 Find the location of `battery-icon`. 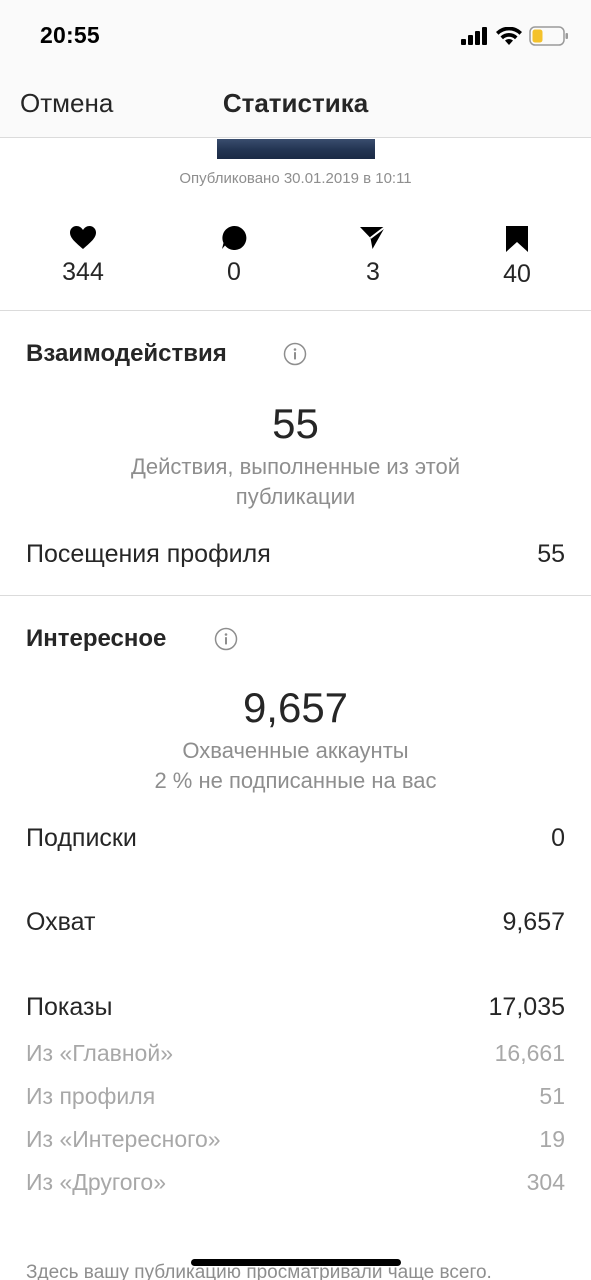

battery-icon is located at coordinates (548, 36).